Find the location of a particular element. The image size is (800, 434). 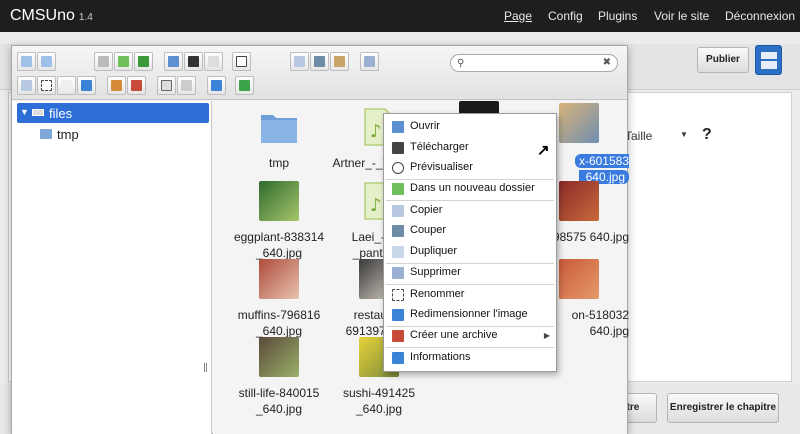

expand-arrow-icon: ▼ is located at coordinates (24, 112).